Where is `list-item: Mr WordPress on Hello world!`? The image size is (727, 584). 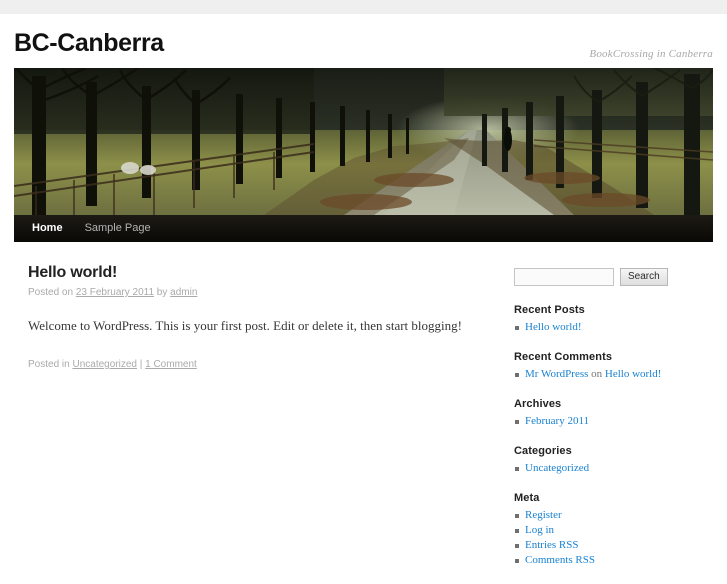
list-item: Mr WordPress on Hello world! is located at coordinates (606, 374).